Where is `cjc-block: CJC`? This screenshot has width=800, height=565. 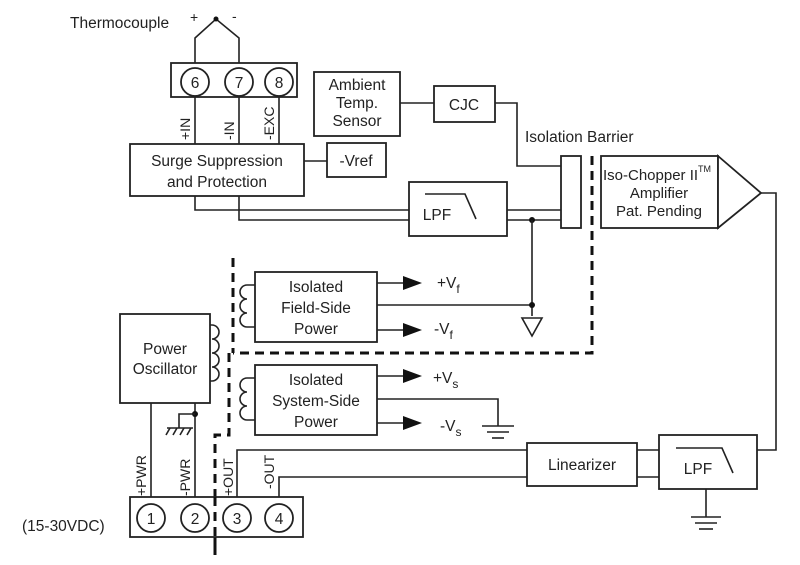 cjc-block: CJC is located at coordinates (464, 104).